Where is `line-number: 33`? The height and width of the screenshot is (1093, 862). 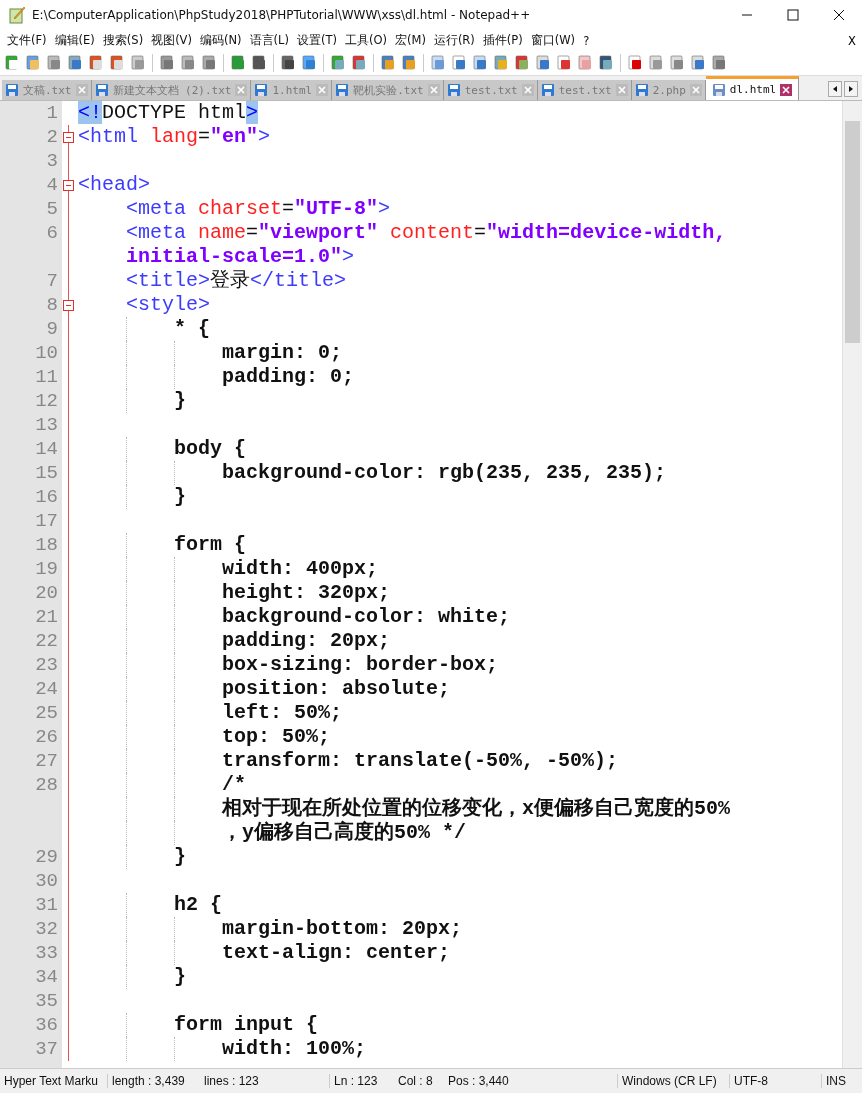 line-number: 33 is located at coordinates (46, 953).